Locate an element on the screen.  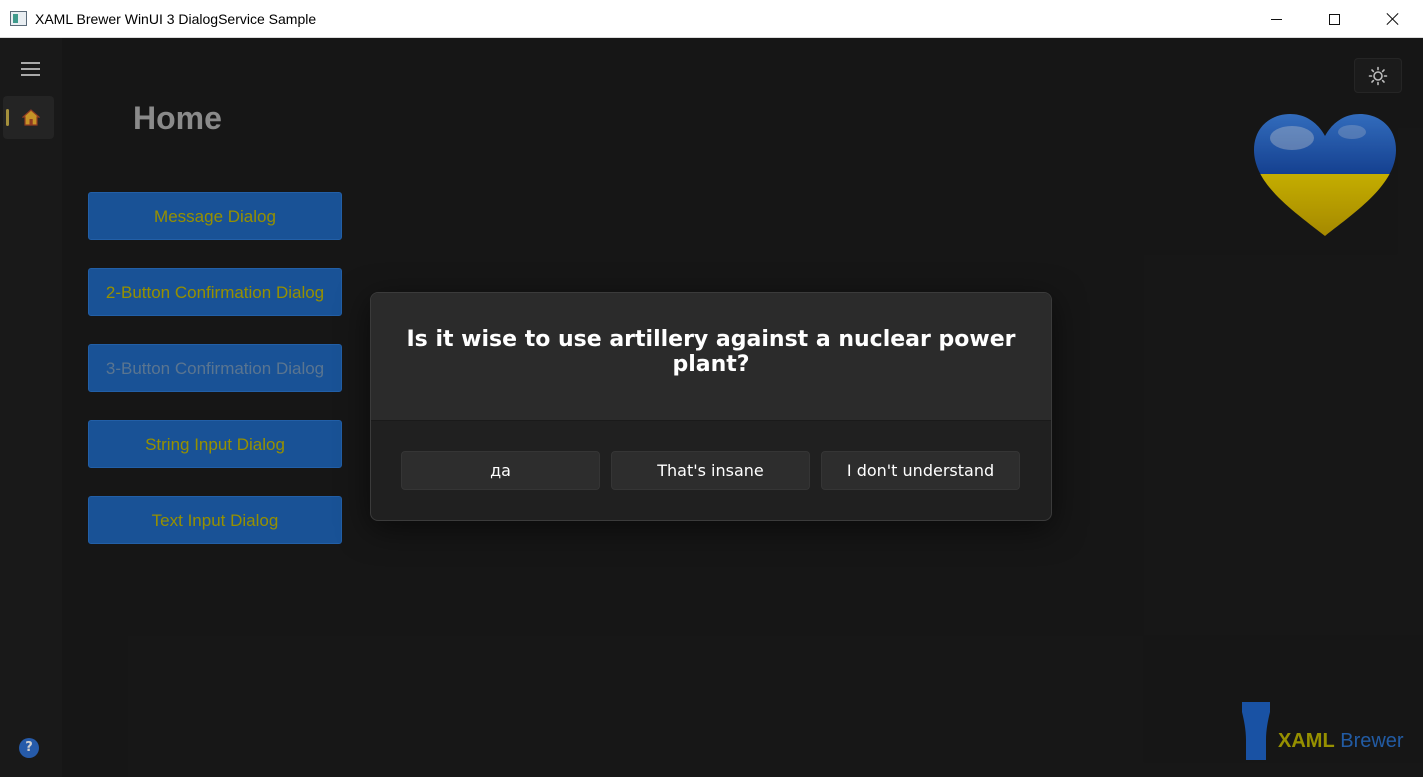
close-icon is located at coordinates (1393, 19).